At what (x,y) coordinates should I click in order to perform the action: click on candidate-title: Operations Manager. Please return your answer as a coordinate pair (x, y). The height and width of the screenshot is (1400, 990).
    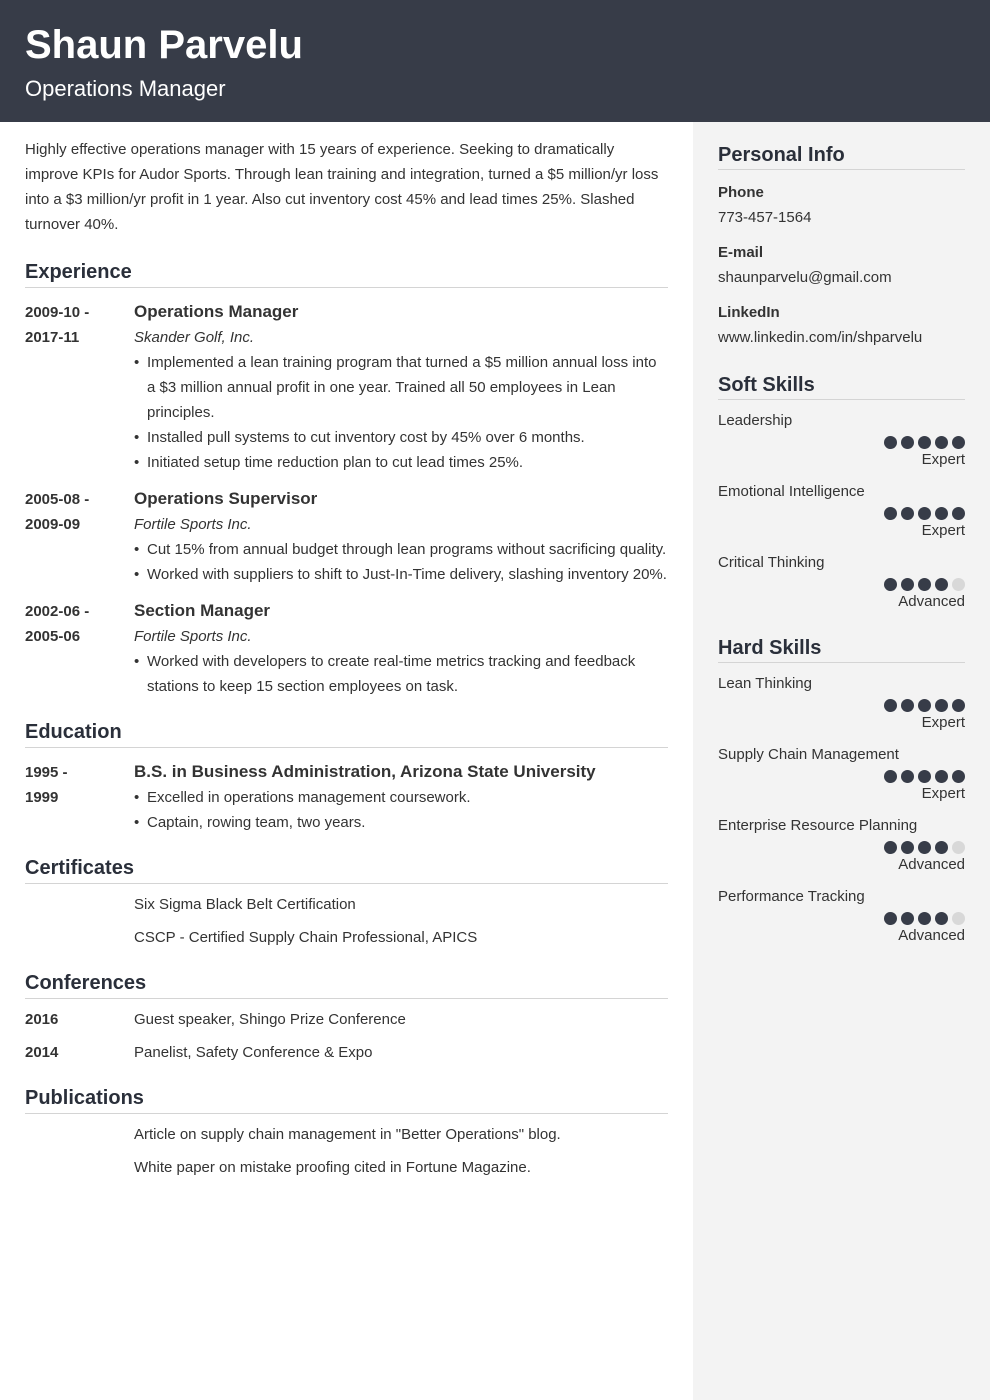
    Looking at the image, I should click on (125, 88).